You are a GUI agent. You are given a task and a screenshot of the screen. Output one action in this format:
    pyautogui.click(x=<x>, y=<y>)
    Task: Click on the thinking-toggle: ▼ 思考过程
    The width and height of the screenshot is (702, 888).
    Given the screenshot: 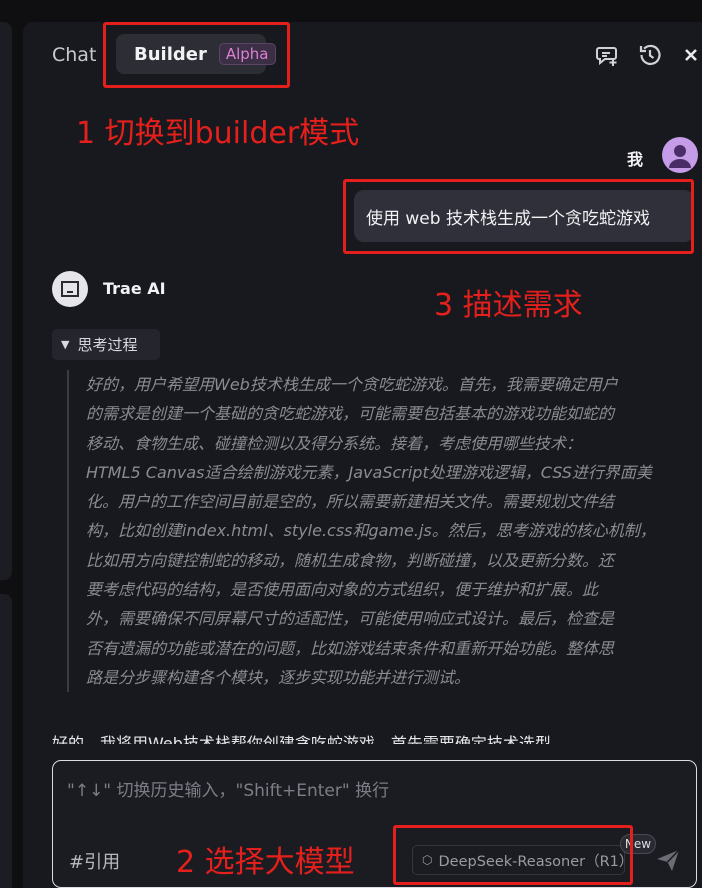 What is the action you would take?
    pyautogui.click(x=106, y=344)
    